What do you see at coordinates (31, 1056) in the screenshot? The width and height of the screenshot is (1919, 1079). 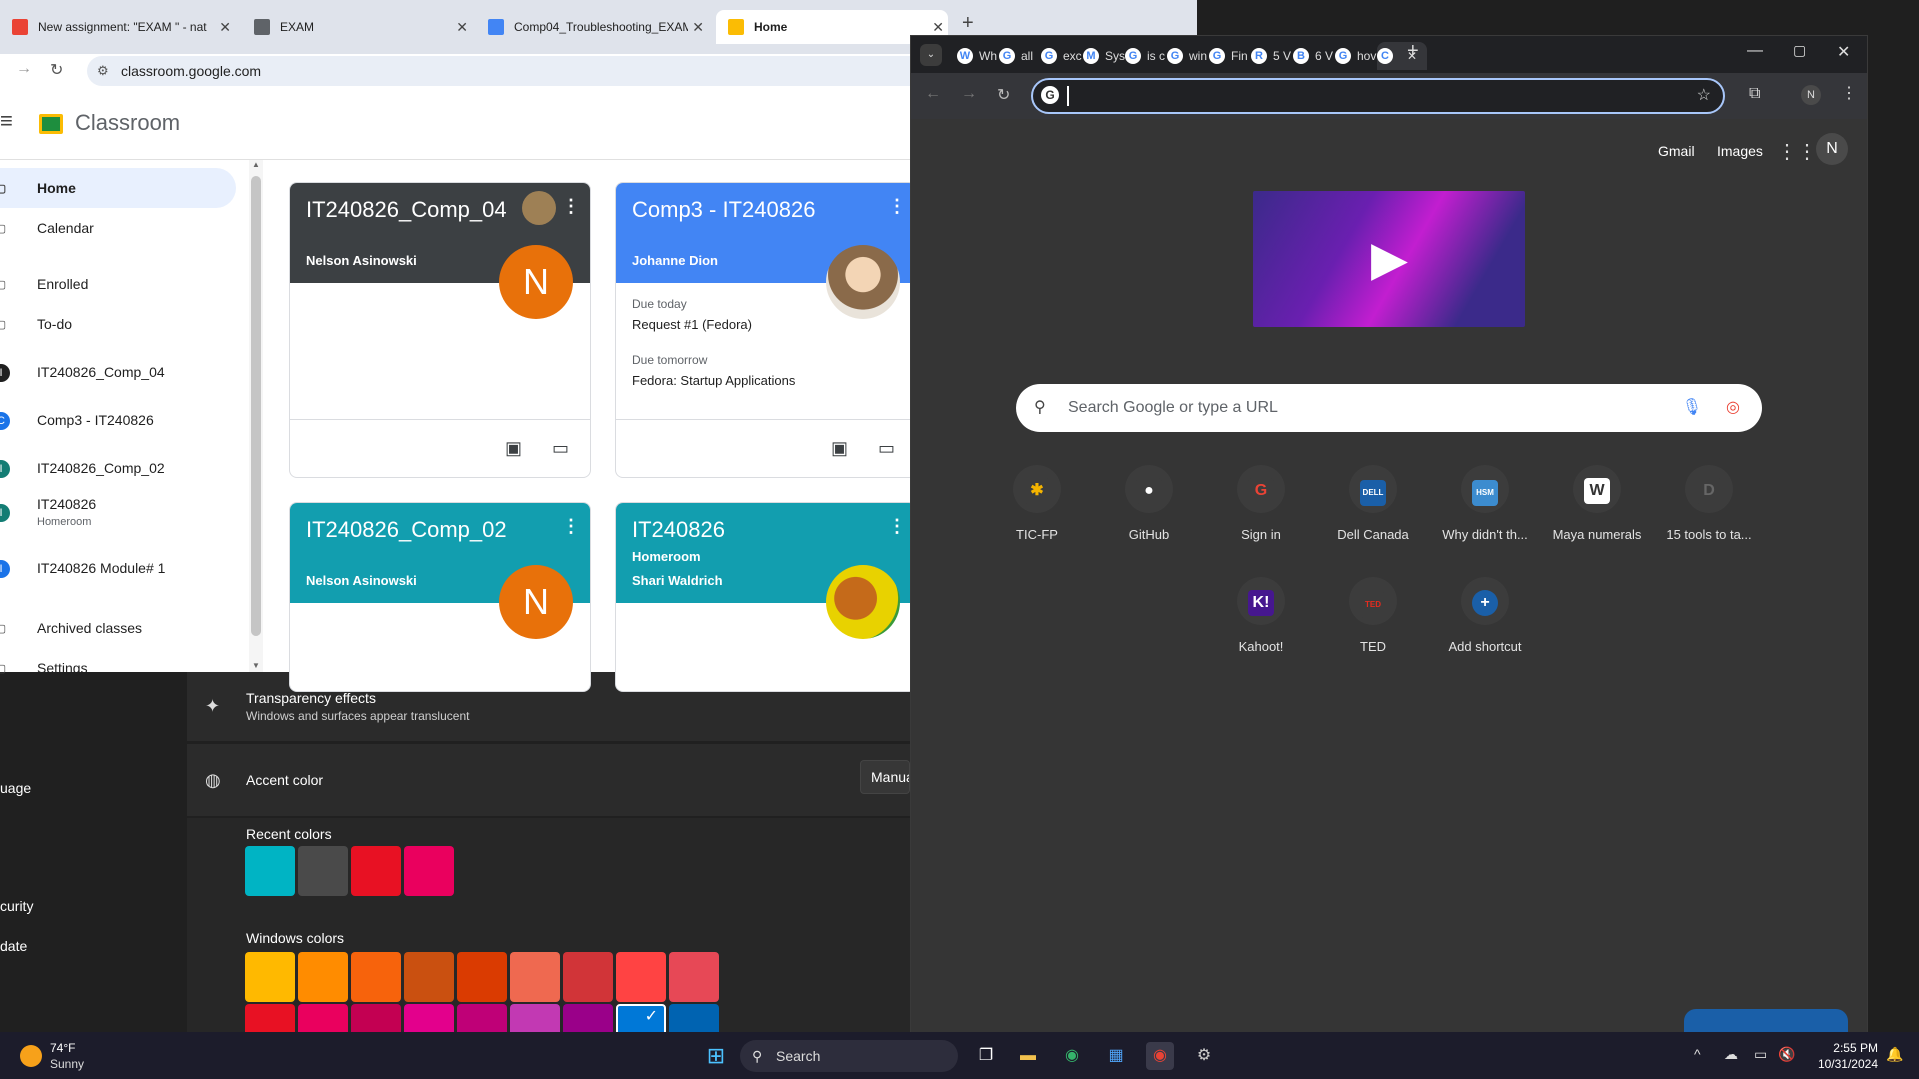 I see `weather-sun-icon` at bounding box center [31, 1056].